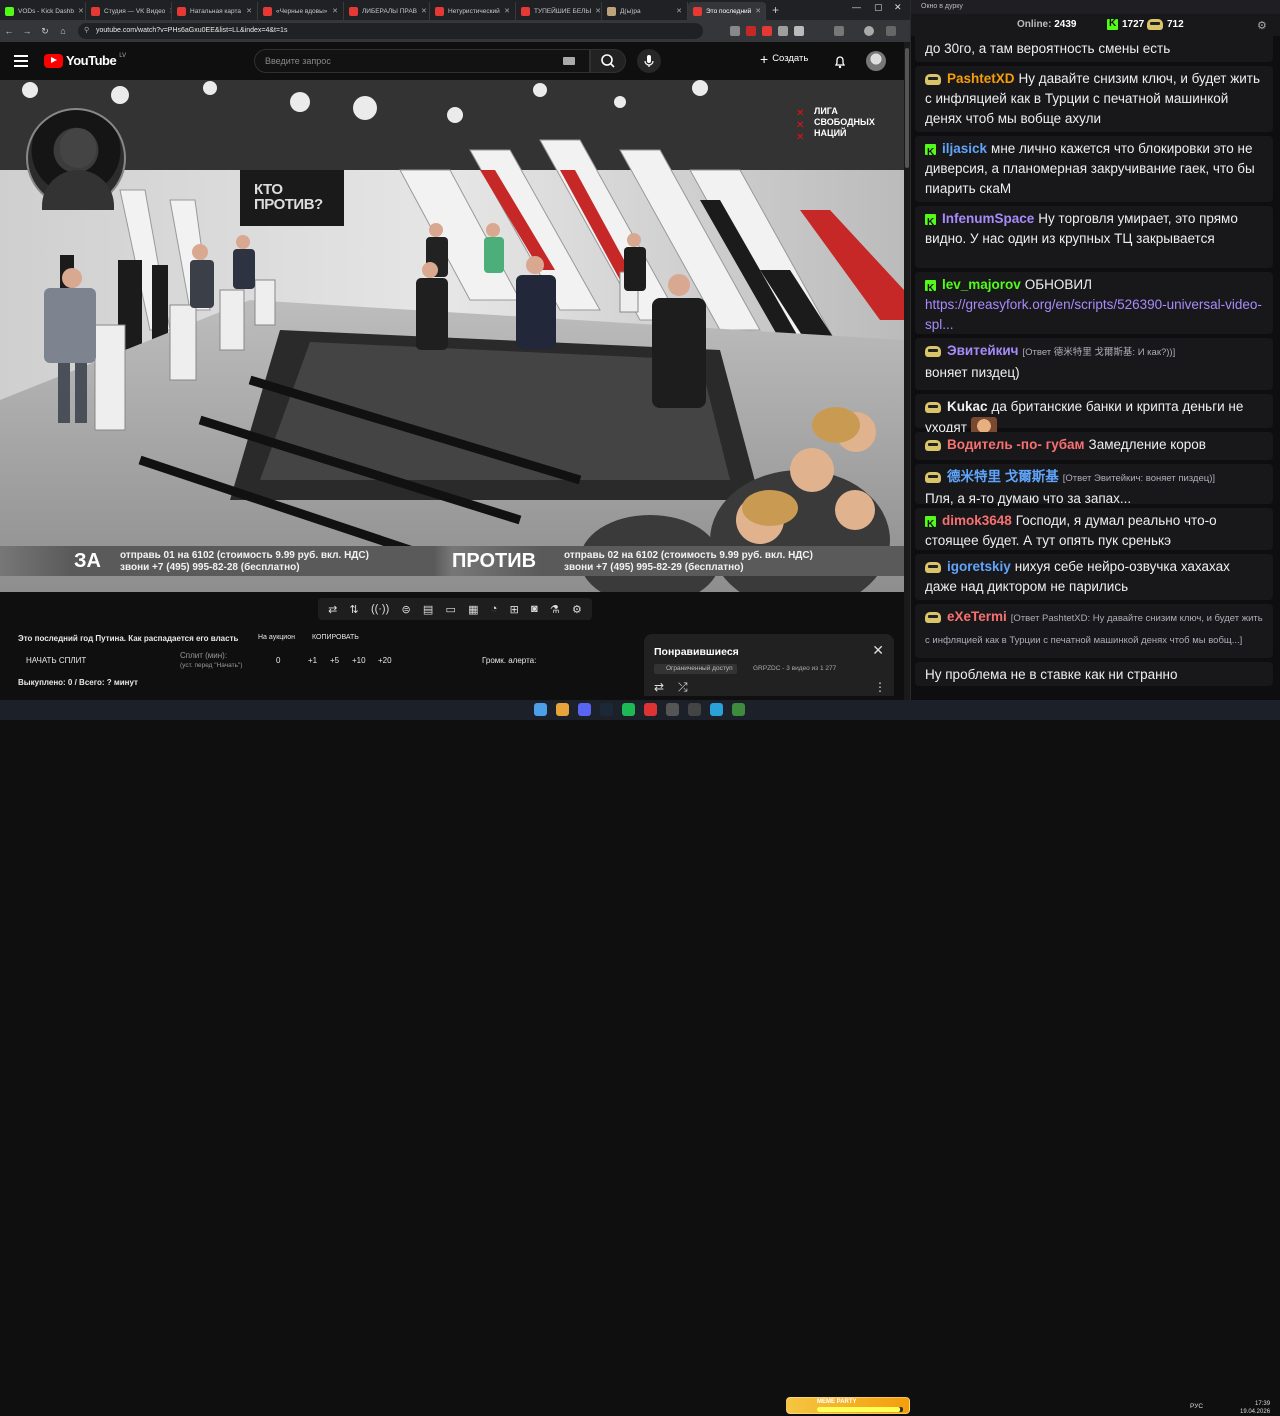 This screenshot has width=1280, height=1416. I want to click on repeat-icon: ⇄, so click(332, 609).